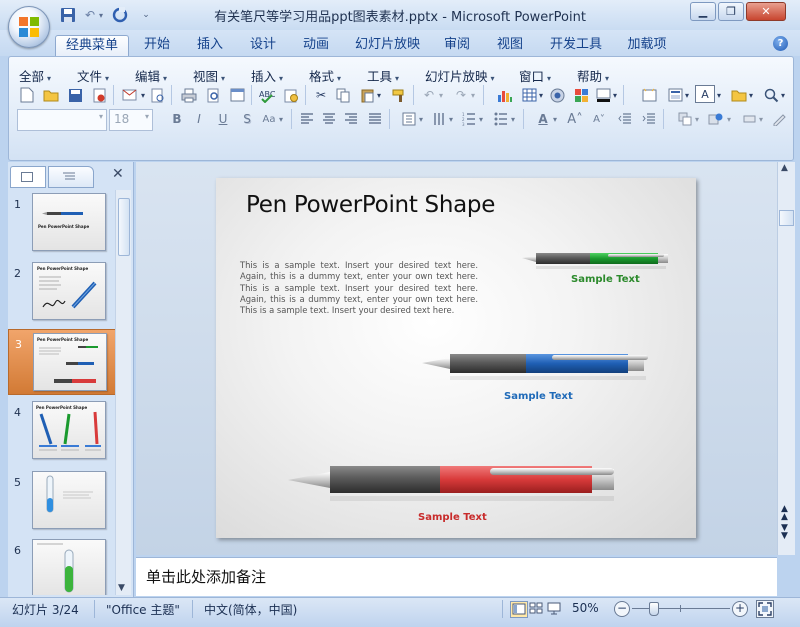 This screenshot has height=627, width=800. Describe the element at coordinates (92, 46) in the screenshot. I see `tab-classic-menu: 经典菜单` at that location.